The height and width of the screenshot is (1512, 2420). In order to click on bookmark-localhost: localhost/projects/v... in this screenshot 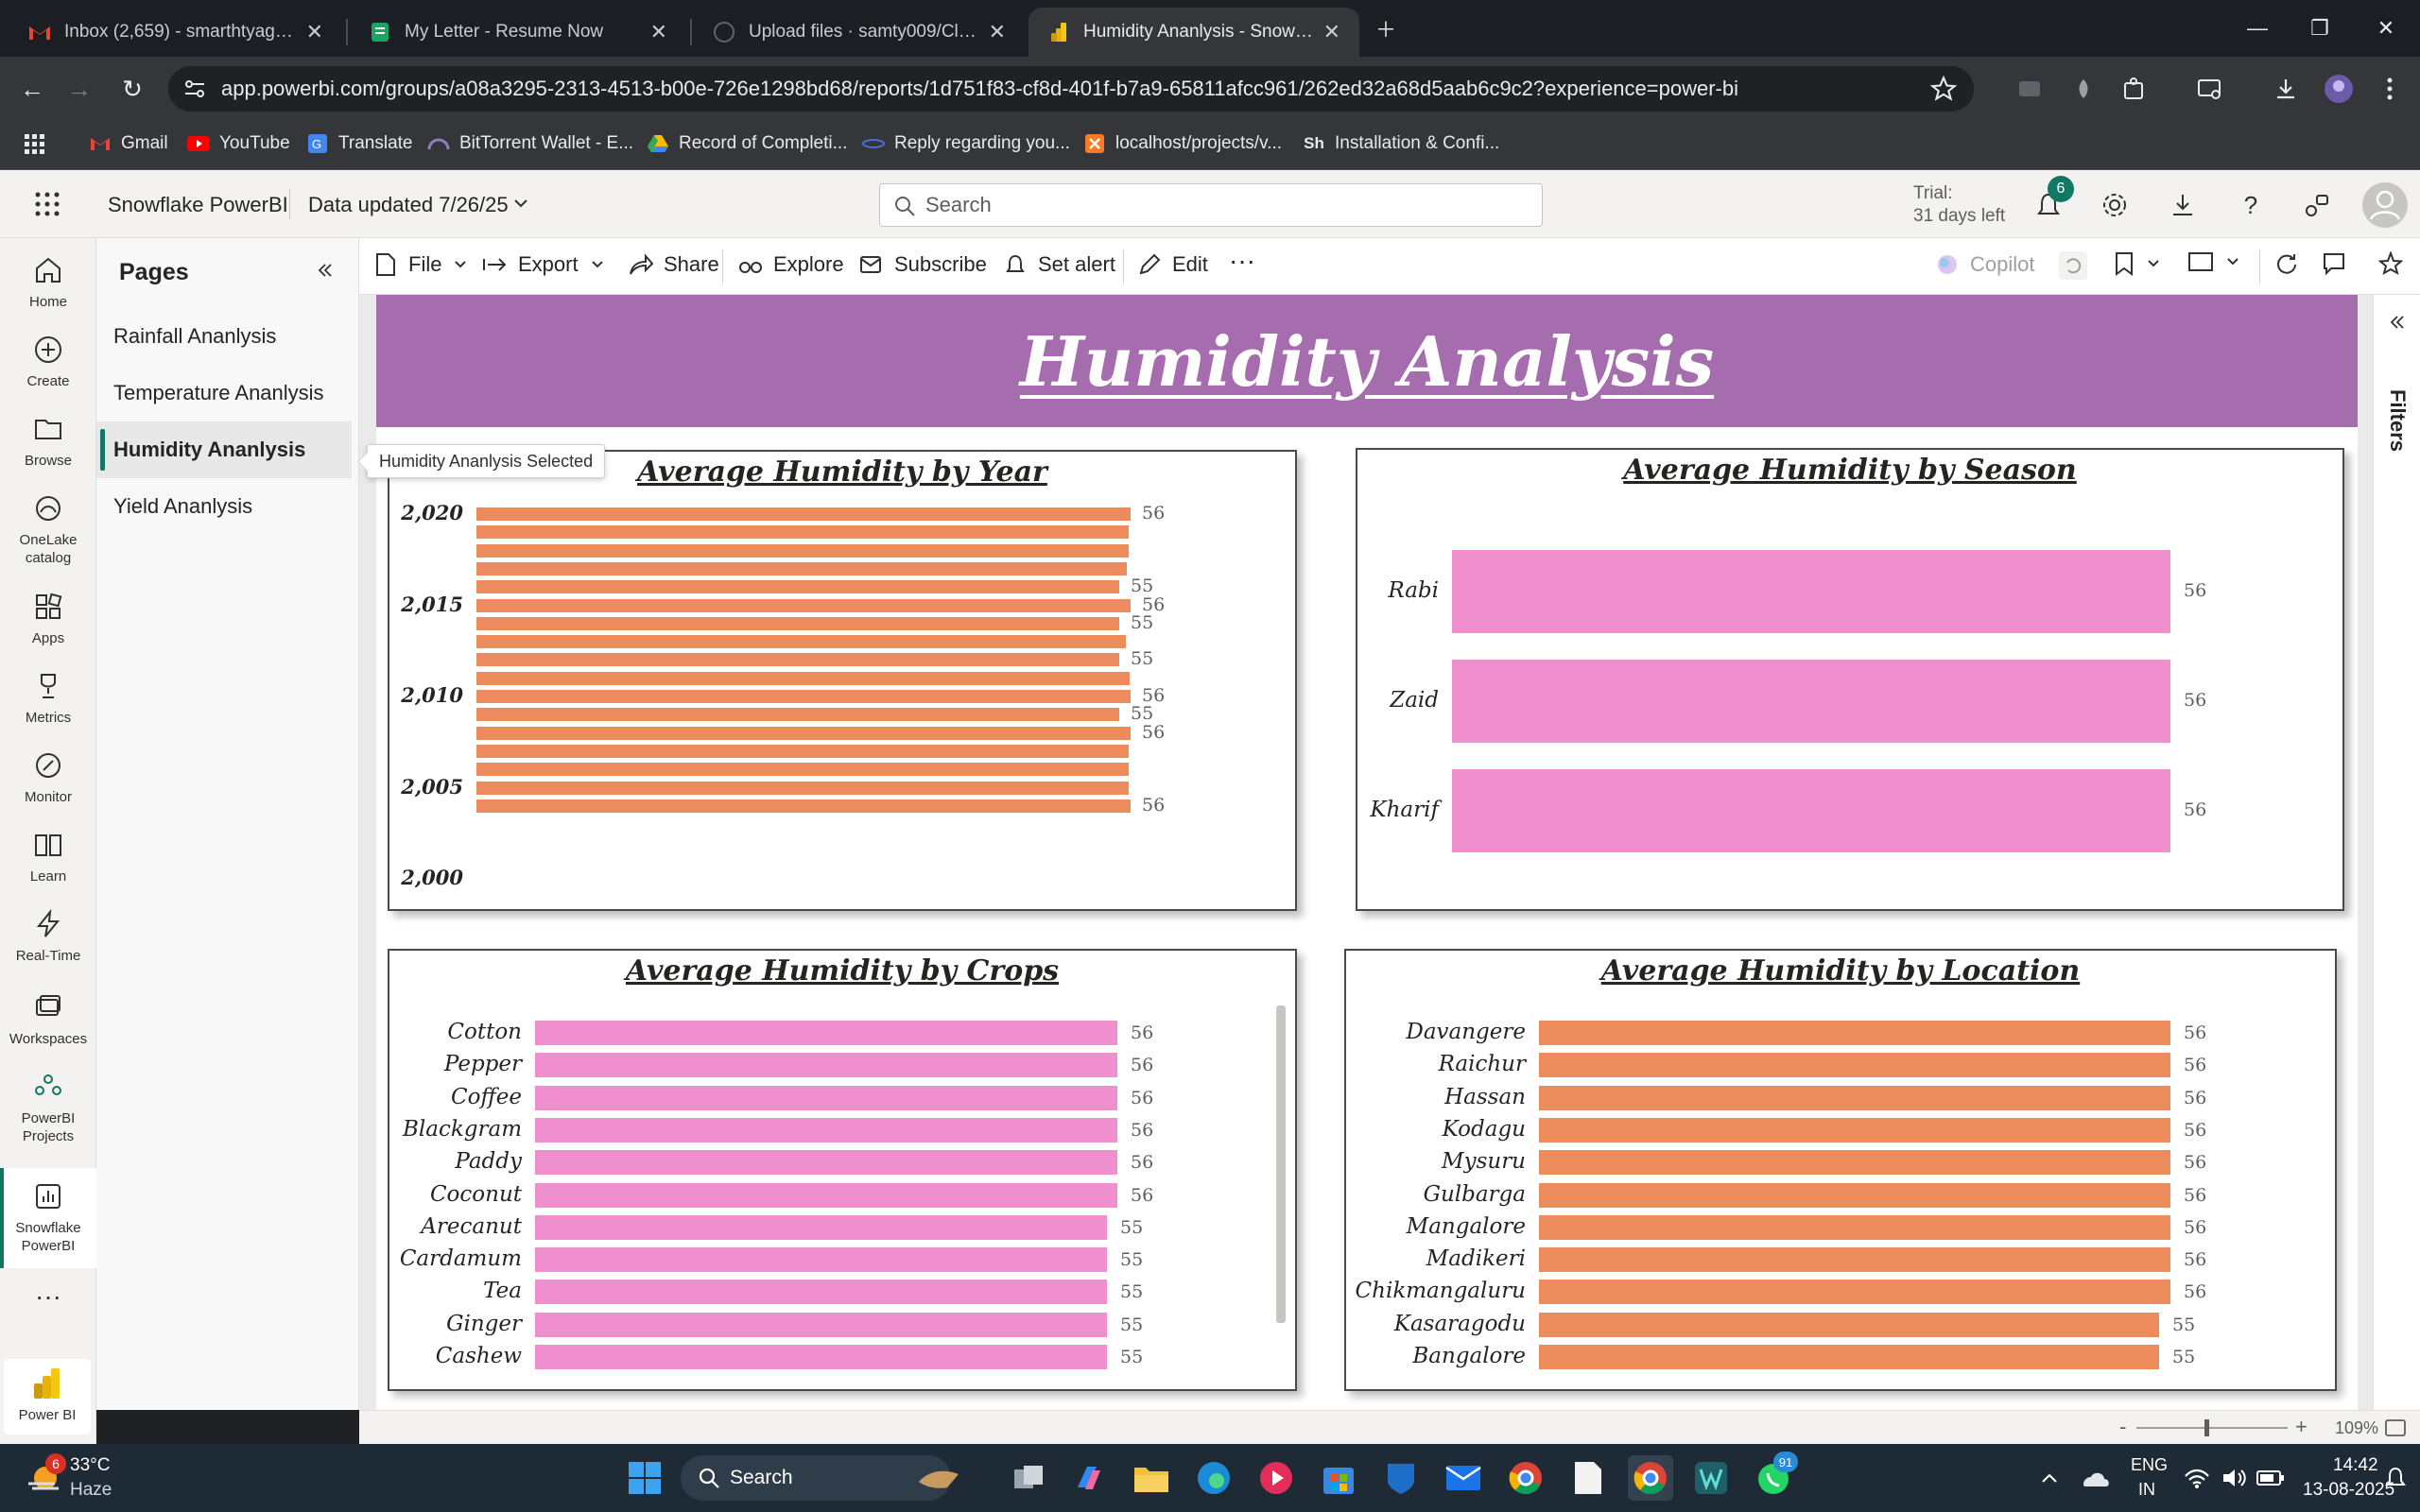, I will do `click(1182, 143)`.